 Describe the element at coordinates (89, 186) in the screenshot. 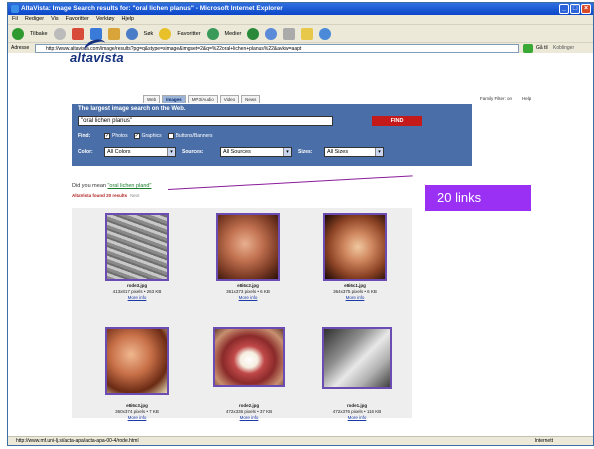

I see `did-you-mean-text: Did you mean` at that location.